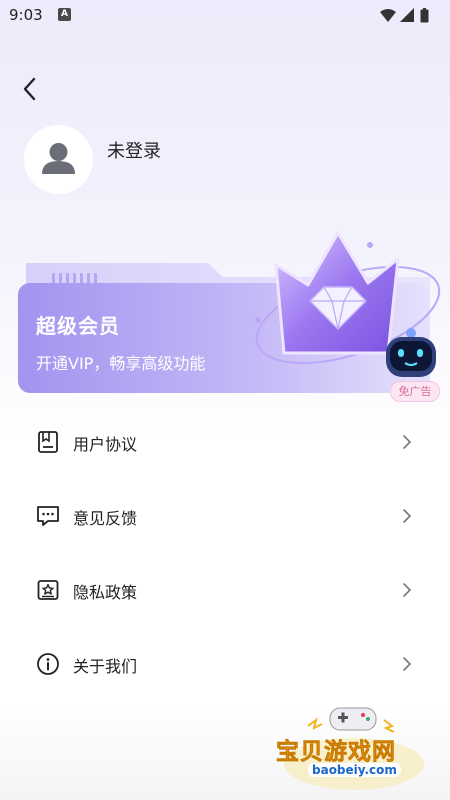 This screenshot has width=450, height=800. I want to click on watermark-url: baobeiy.com, so click(354, 770).